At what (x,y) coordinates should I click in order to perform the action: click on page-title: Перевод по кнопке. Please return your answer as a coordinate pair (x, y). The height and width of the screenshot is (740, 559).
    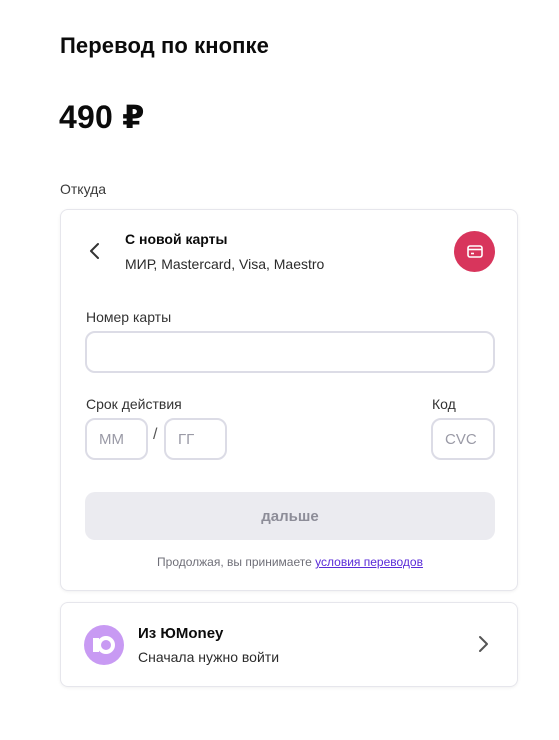
    Looking at the image, I should click on (164, 45).